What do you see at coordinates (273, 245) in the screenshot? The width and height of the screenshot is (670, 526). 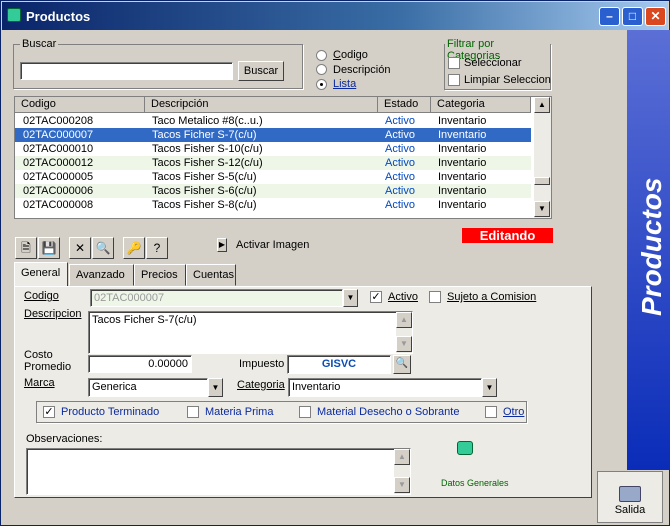 I see `activar-imagen-label: Activar Imagen` at bounding box center [273, 245].